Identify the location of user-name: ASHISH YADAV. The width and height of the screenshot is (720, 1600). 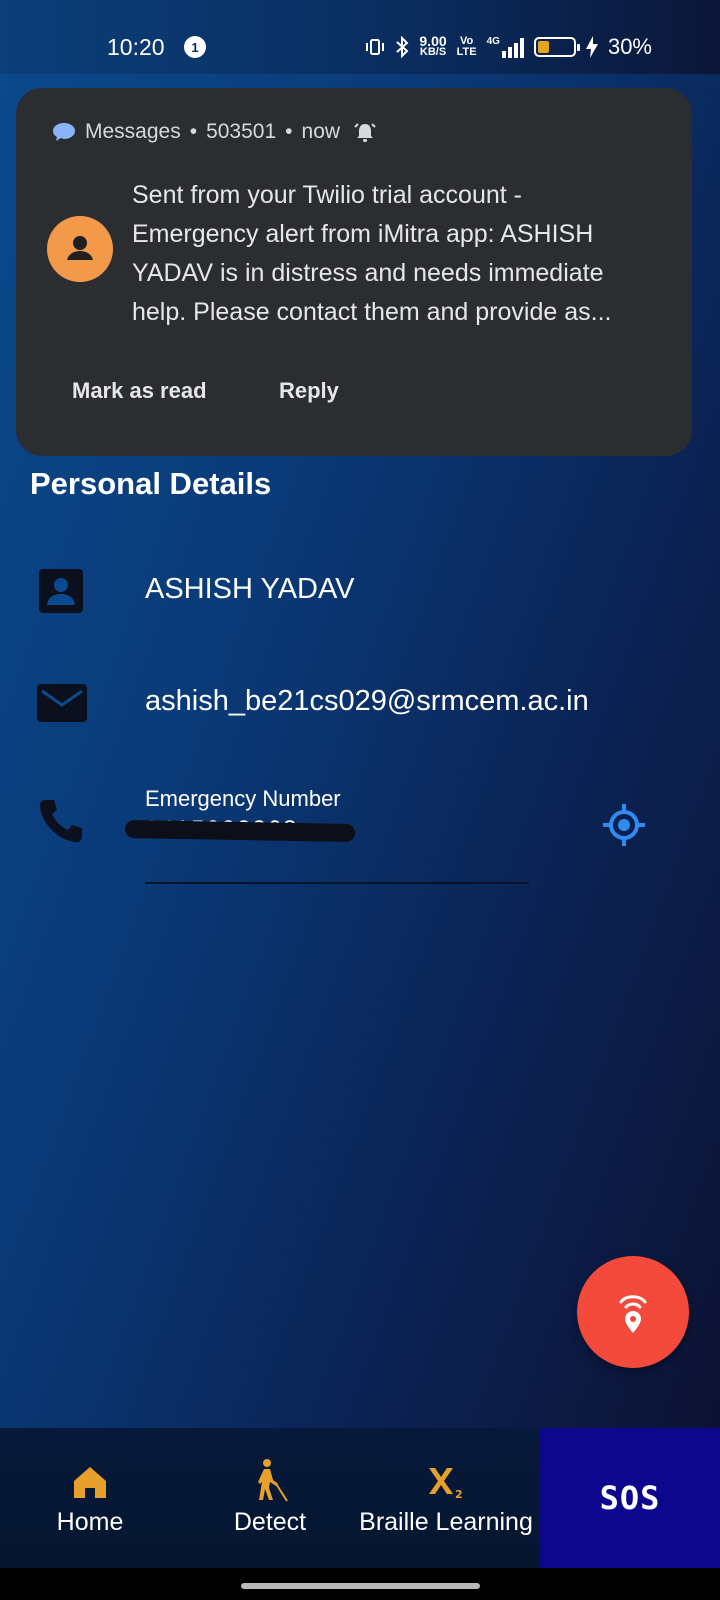
(250, 589).